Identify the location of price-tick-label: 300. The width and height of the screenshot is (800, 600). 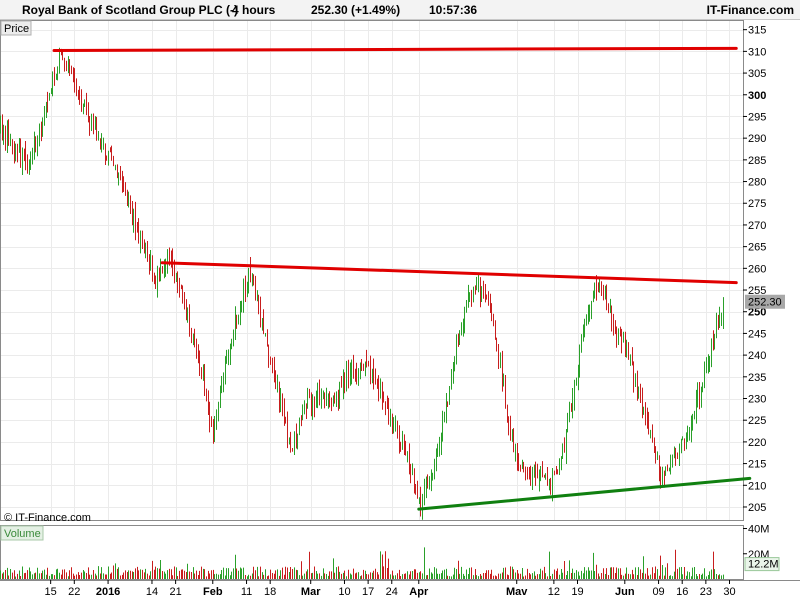
(757, 96).